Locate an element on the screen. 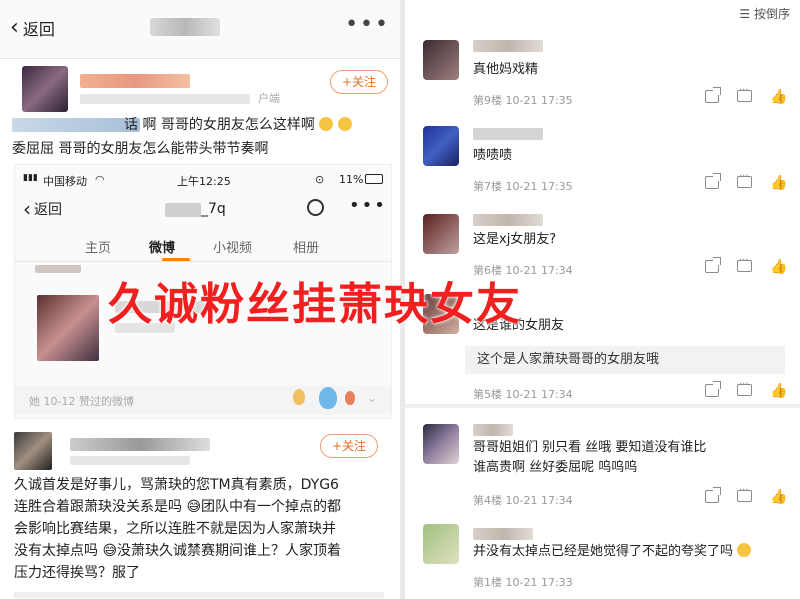  comment-meta: 第1楼 10-21 17:33 is located at coordinates (523, 582).